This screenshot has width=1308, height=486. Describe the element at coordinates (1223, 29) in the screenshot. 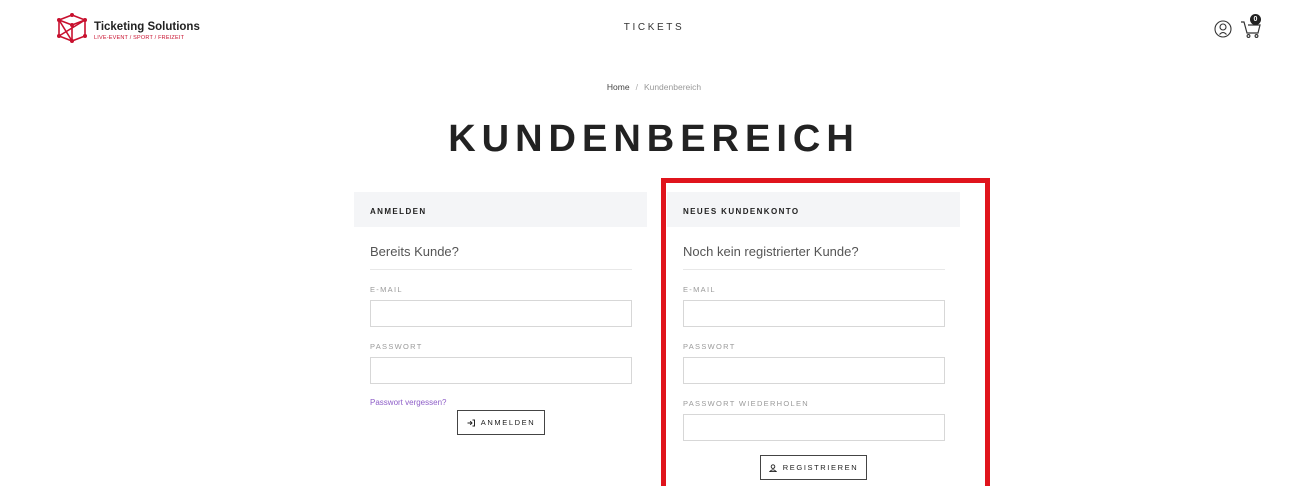

I see `user-circle-icon` at that location.